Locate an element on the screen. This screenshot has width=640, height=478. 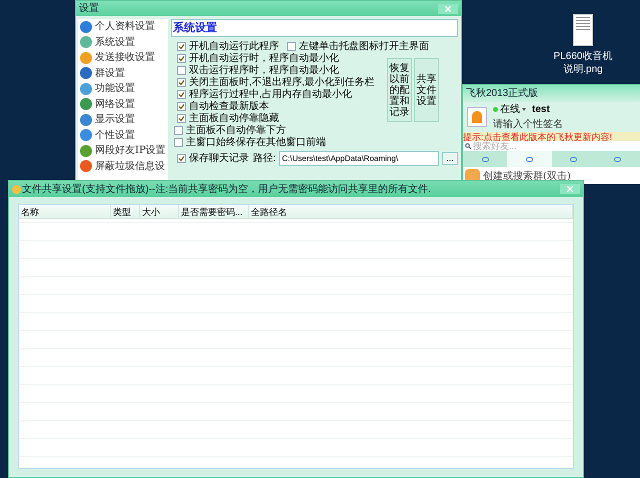
sidebar-item: 个性设置 is located at coordinates (123, 135).